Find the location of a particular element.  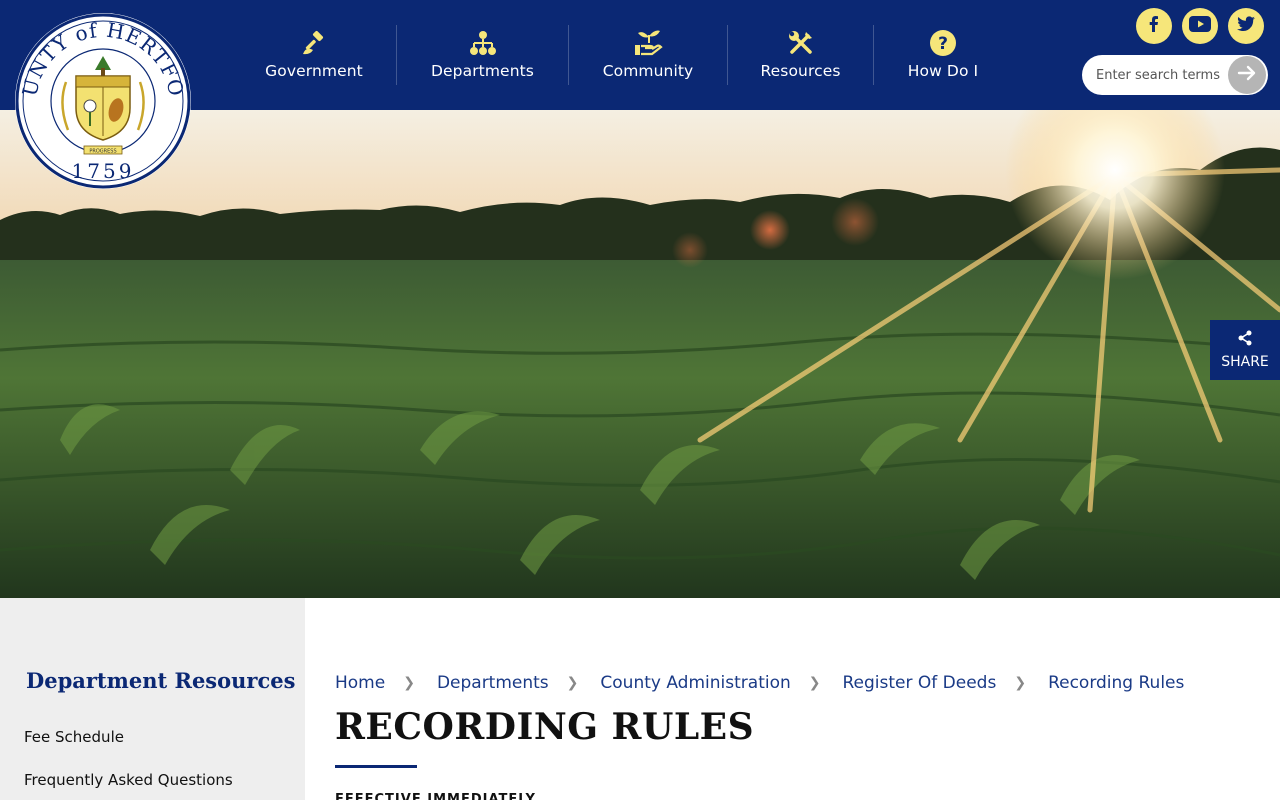

org-chart-icon is located at coordinates (483, 43).